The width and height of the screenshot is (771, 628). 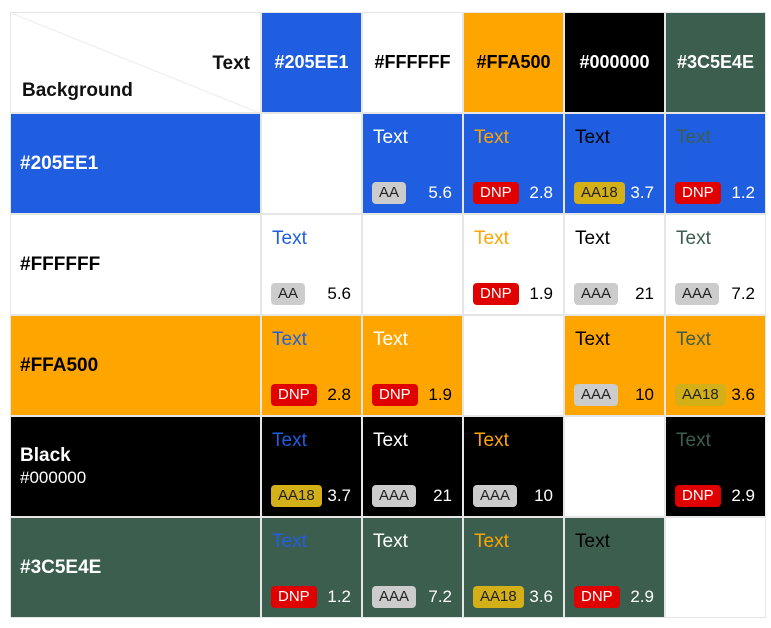 I want to click on column-header: #000000, so click(x=614, y=62).